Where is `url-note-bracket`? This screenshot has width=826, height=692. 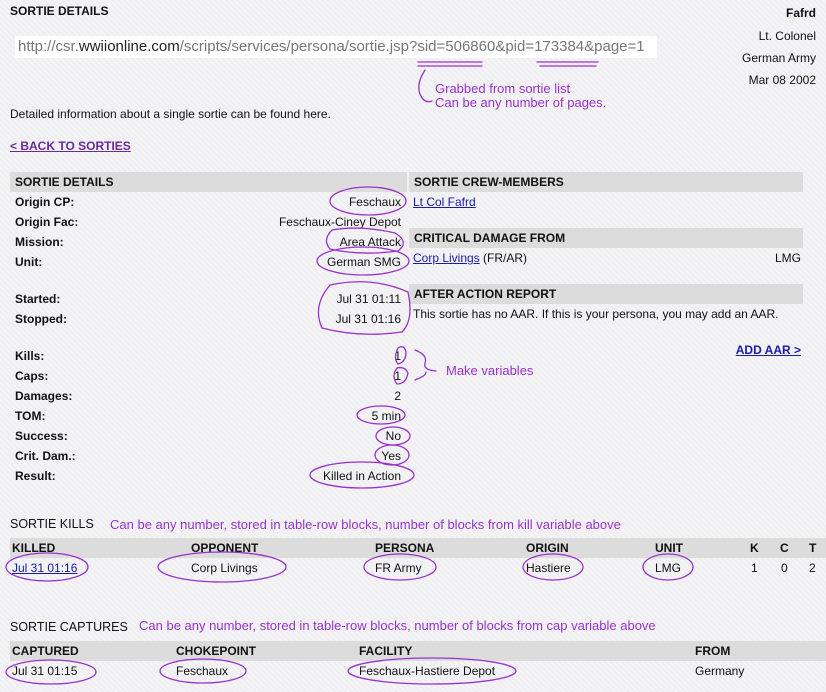
url-note-bracket is located at coordinates (425, 86).